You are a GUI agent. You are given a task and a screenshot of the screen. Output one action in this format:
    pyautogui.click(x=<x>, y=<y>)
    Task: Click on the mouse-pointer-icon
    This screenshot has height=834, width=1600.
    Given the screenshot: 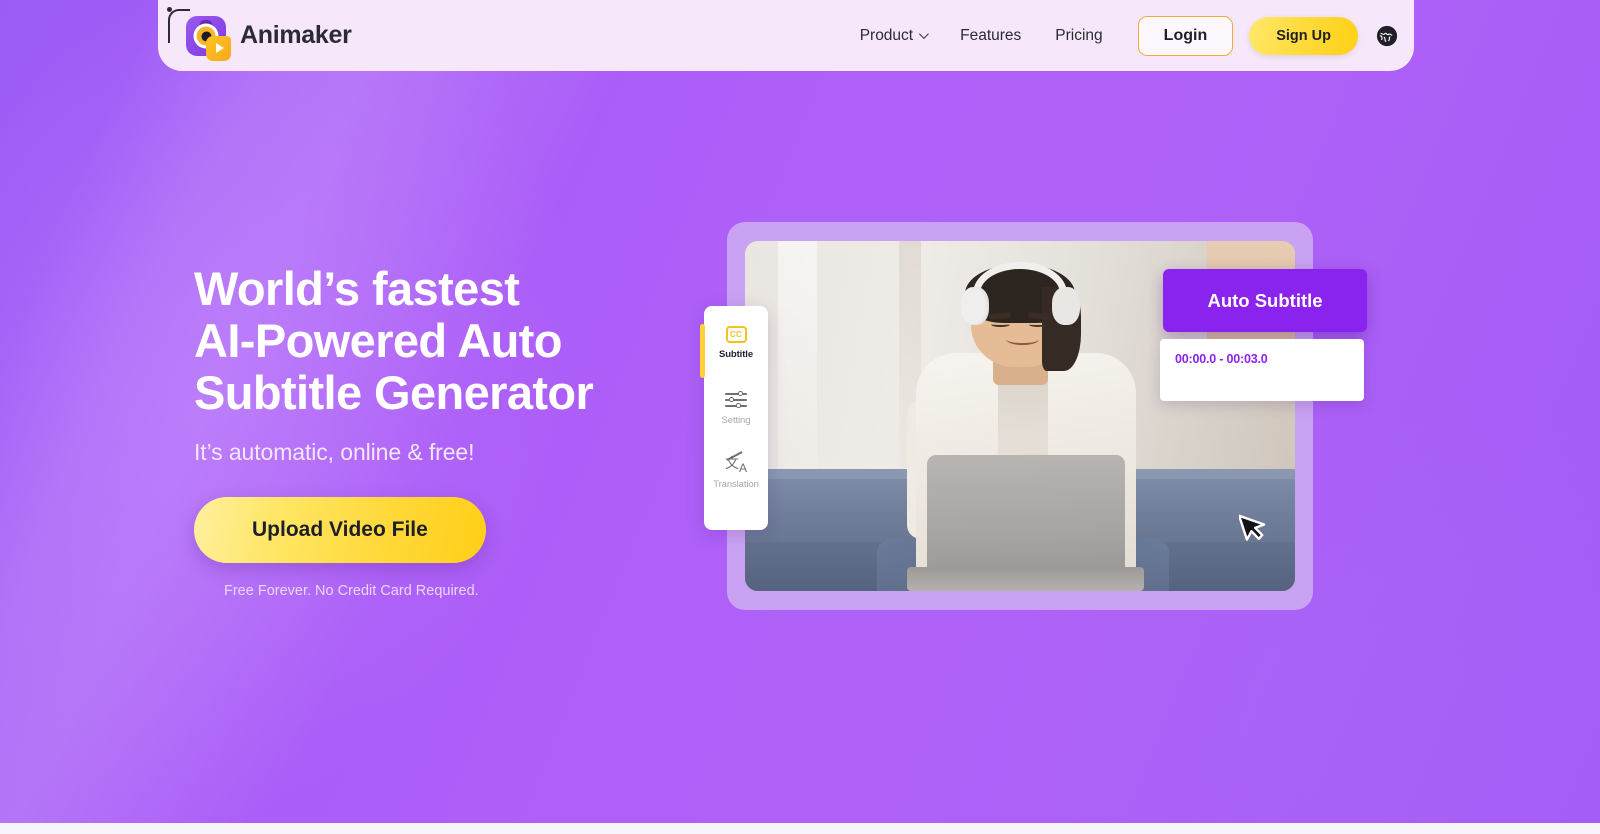 What is the action you would take?
    pyautogui.click(x=1253, y=529)
    